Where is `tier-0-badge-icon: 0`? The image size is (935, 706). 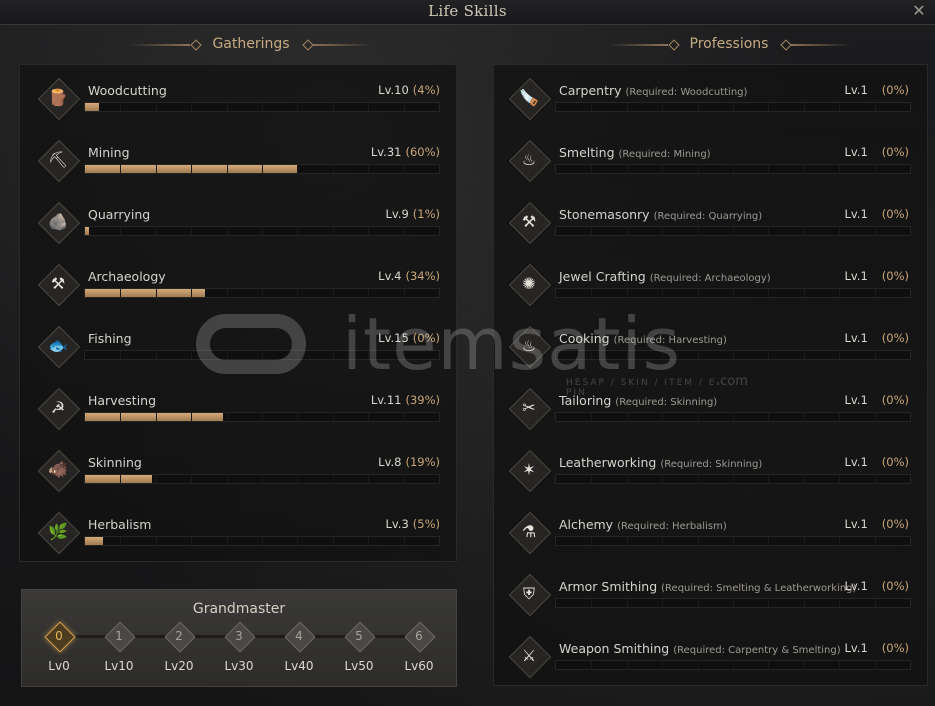
tier-0-badge-icon: 0 is located at coordinates (60, 637).